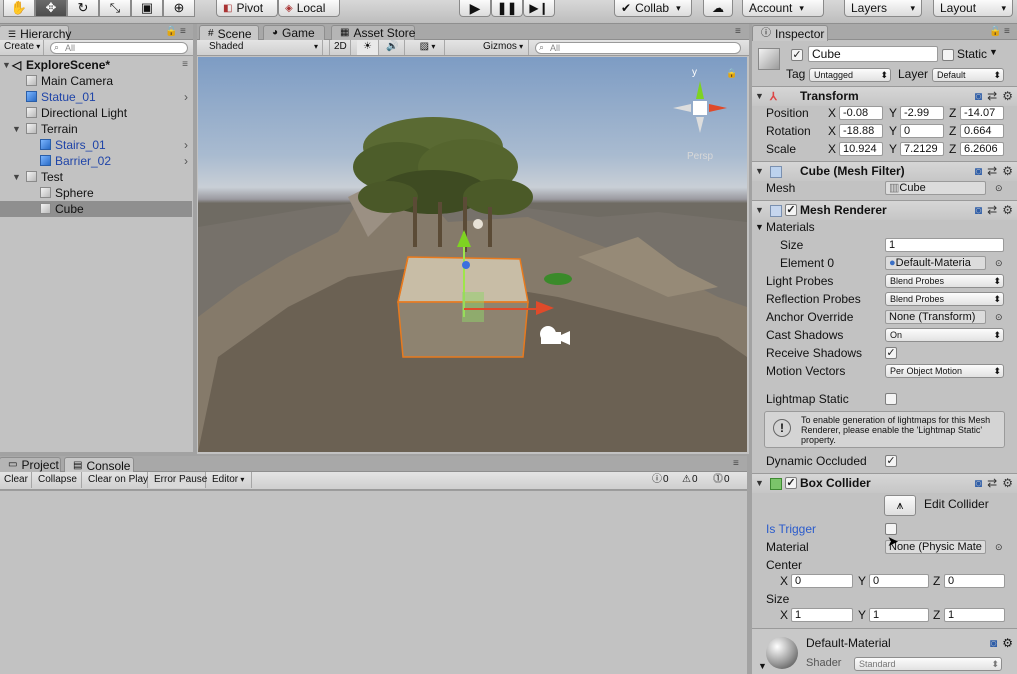 This screenshot has width=1017, height=674. Describe the element at coordinates (935, 317) in the screenshot. I see `anchor-override-field: None (Transform)` at that location.